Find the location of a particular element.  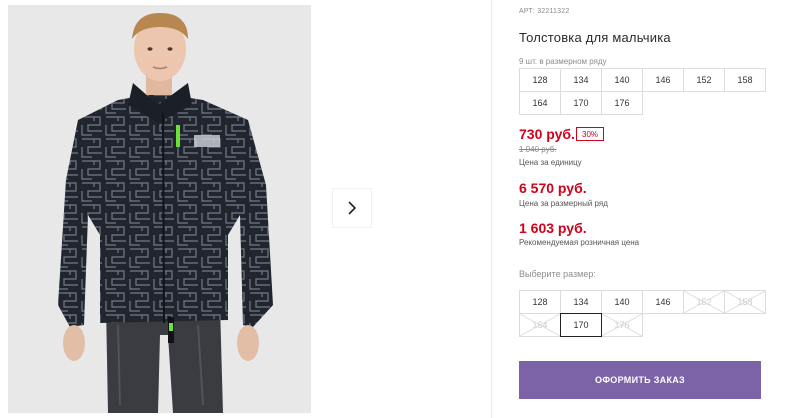

size-option-label: 128 is located at coordinates (540, 302).